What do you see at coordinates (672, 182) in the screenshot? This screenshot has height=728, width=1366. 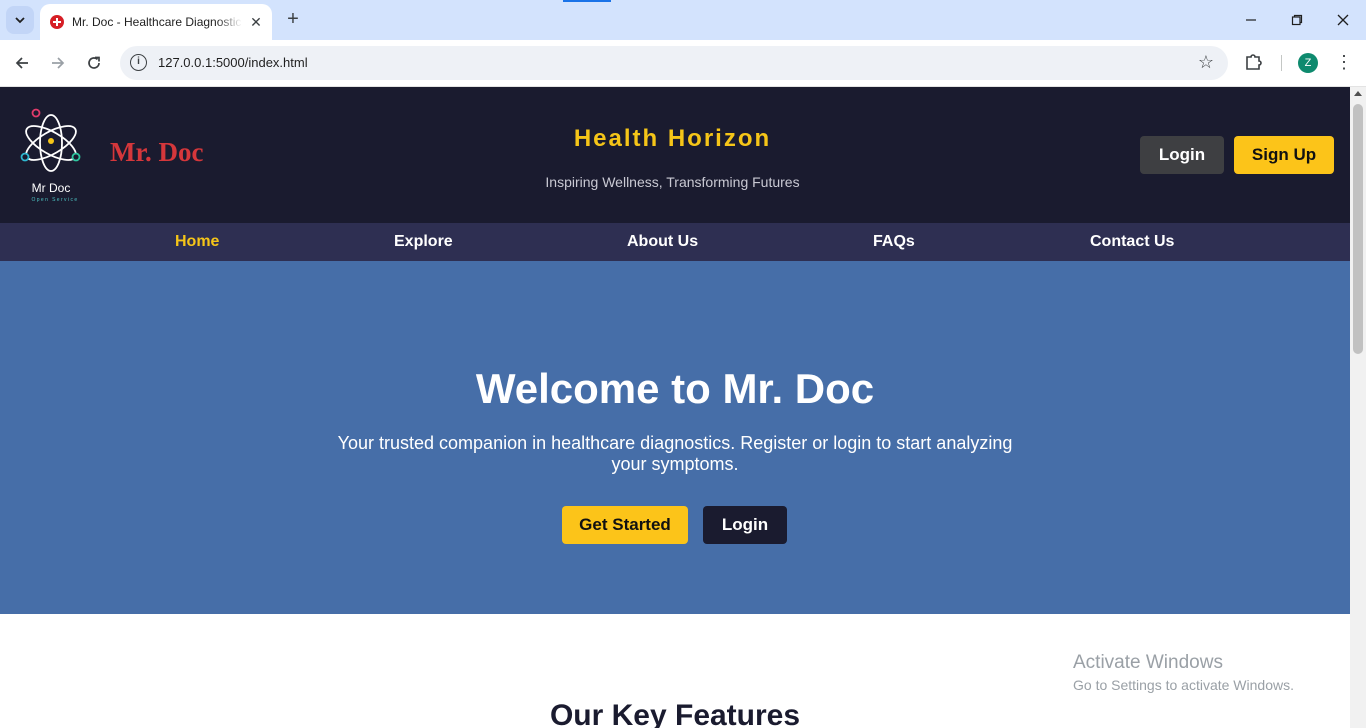 I see `site-tagline: Inspiring Wellness, Transforming Futures` at bounding box center [672, 182].